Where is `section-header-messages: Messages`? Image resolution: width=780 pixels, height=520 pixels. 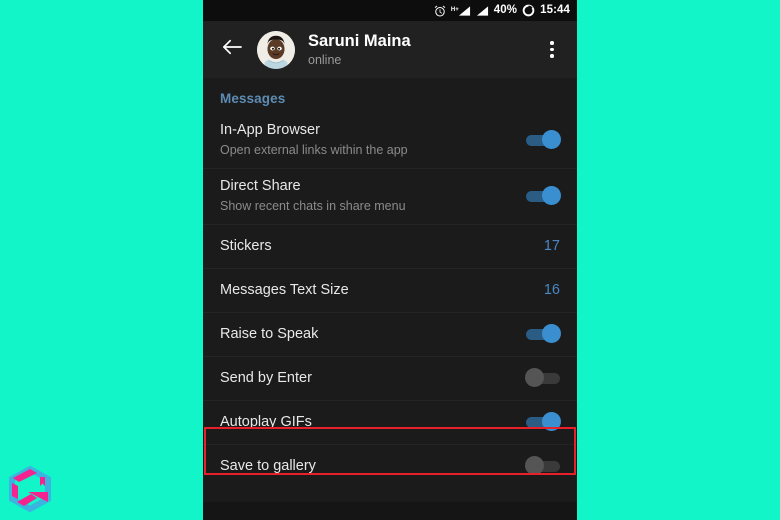
section-header-messages: Messages is located at coordinates (253, 98).